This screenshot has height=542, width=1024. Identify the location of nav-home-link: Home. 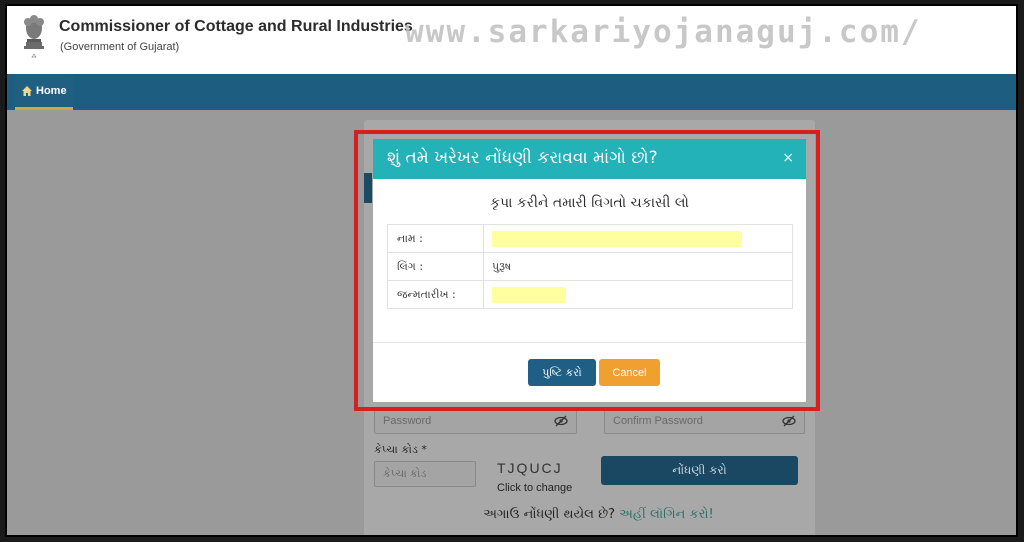
(44, 92).